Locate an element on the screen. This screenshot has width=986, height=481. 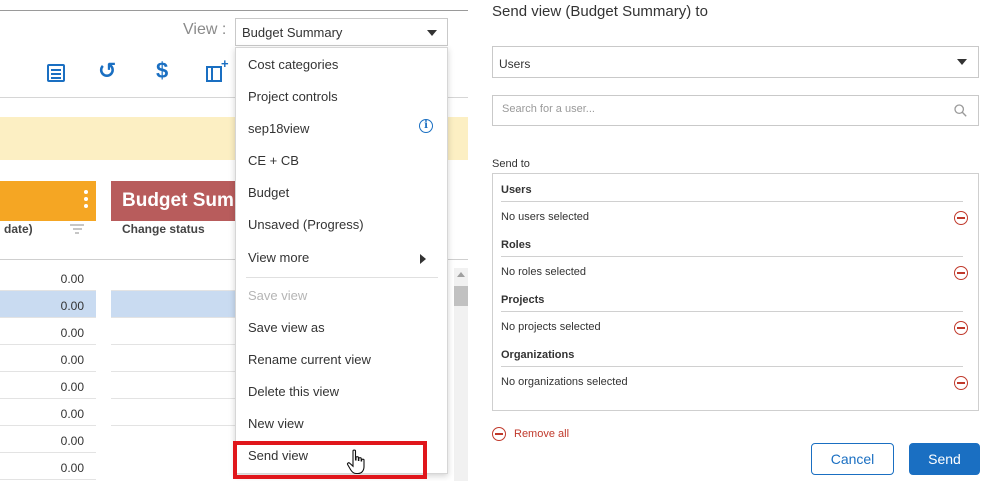
group-title-users: Users is located at coordinates (516, 190).